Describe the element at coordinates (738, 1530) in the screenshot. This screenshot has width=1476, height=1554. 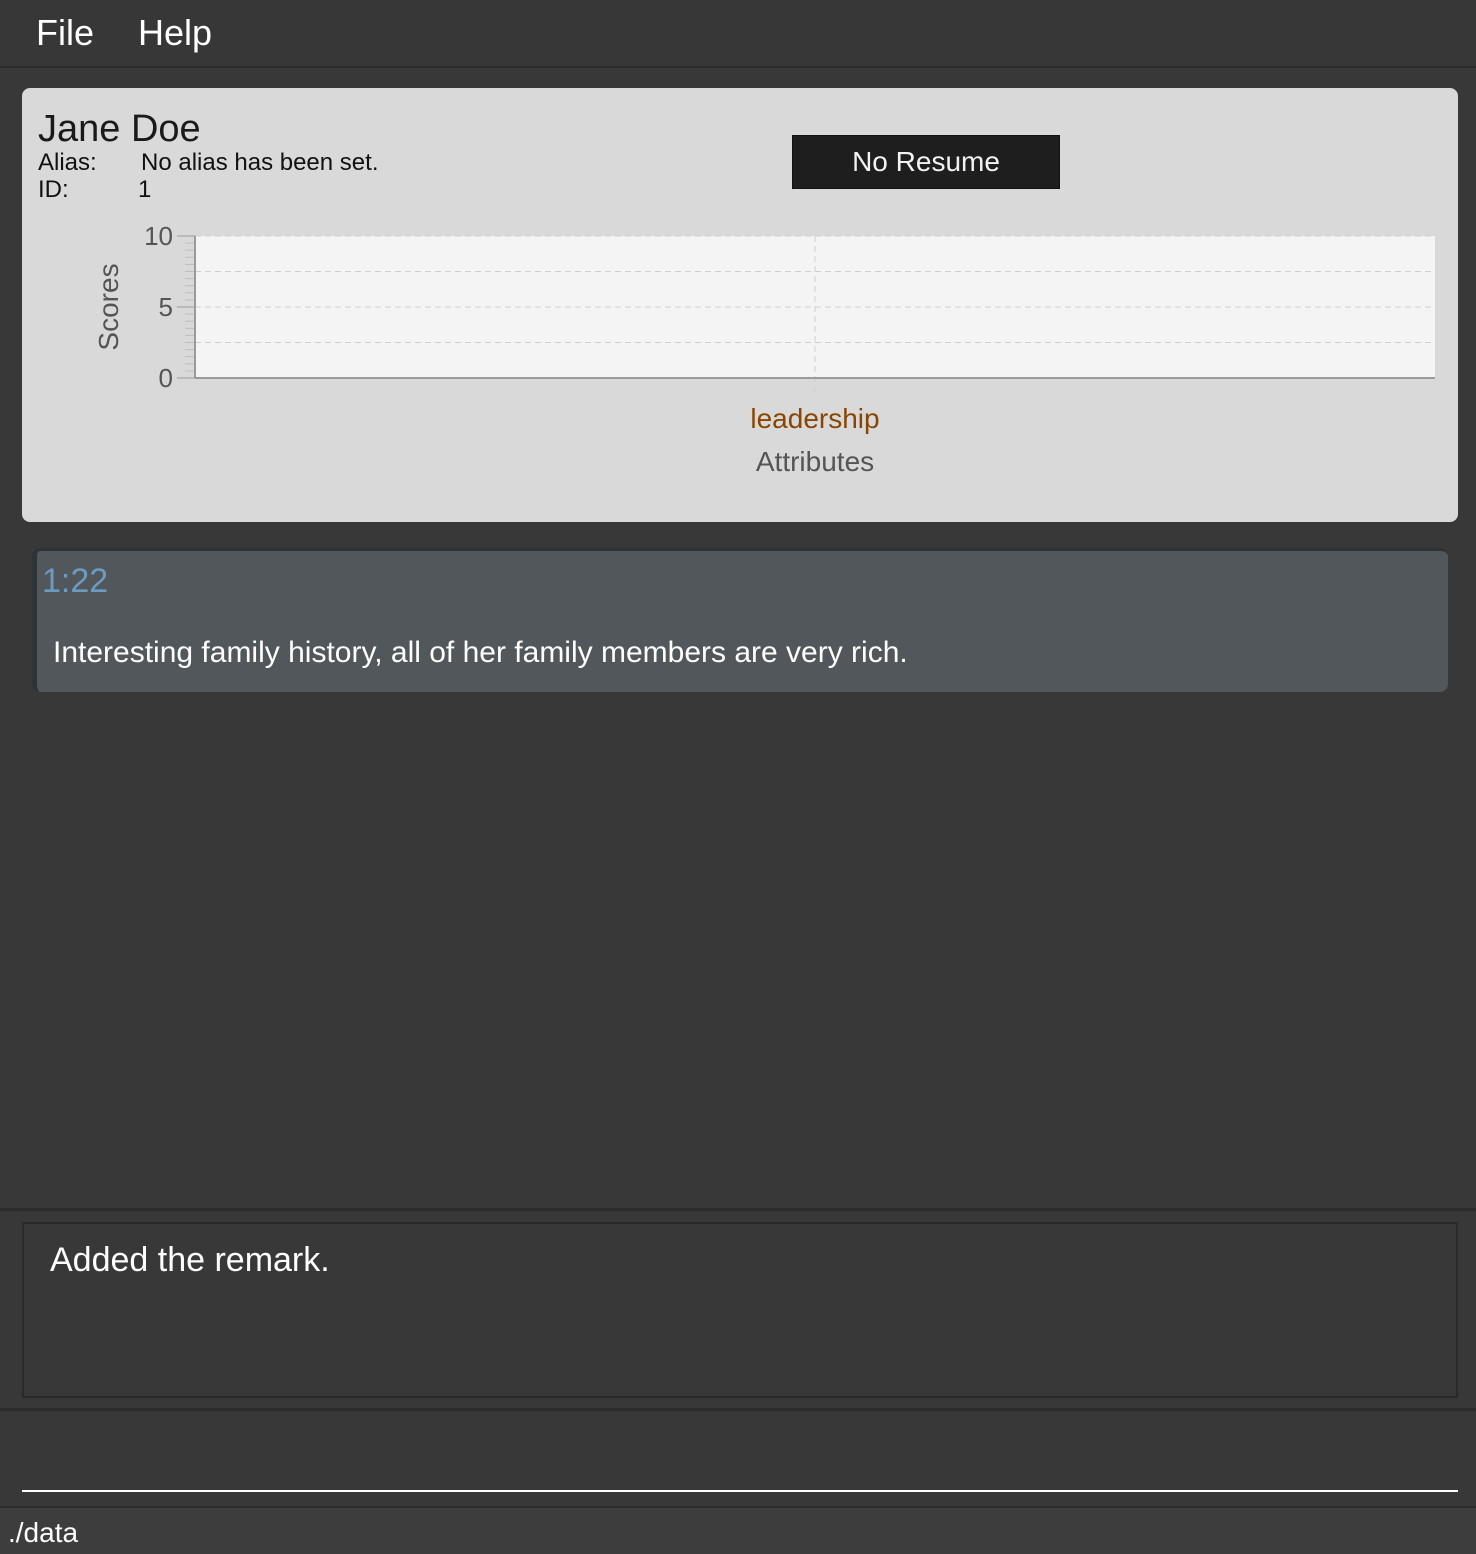
I see `status-bar: ./data` at that location.